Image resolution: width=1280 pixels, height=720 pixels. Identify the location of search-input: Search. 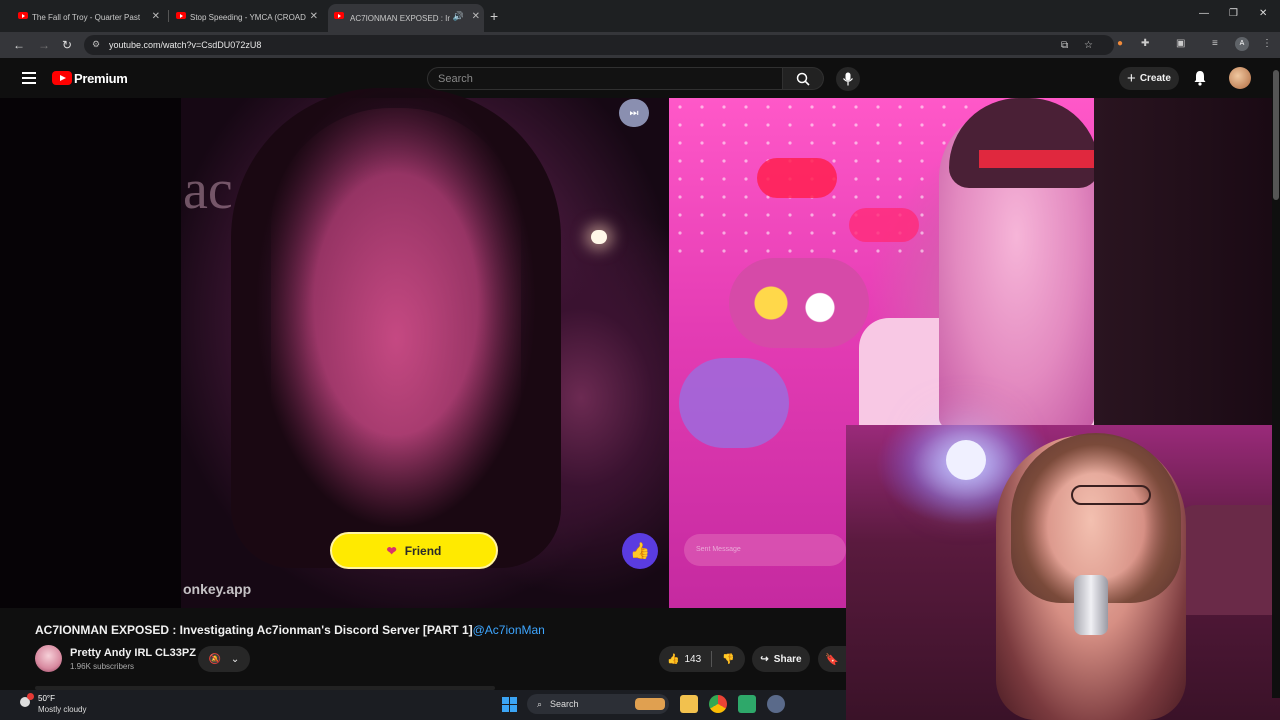
(605, 78).